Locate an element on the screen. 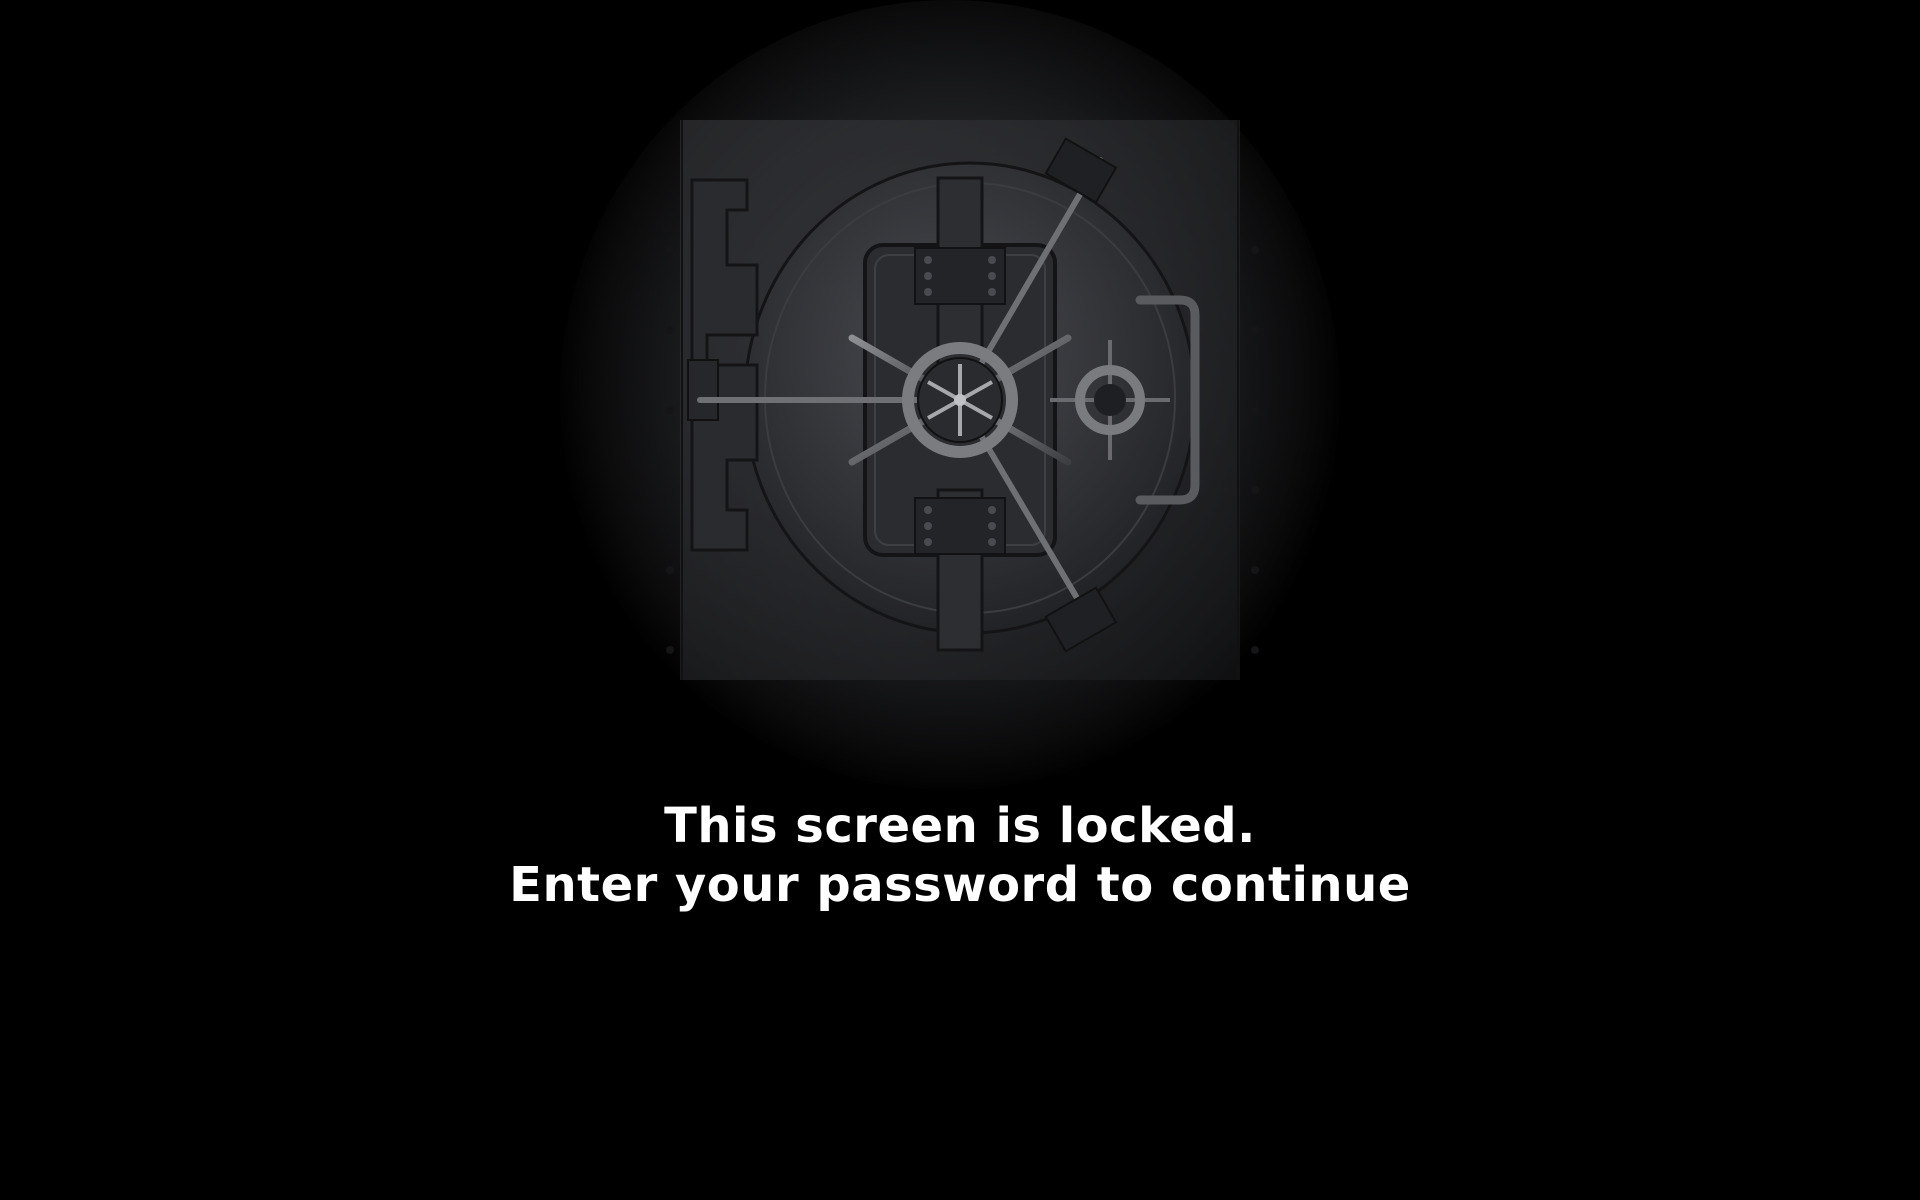 The width and height of the screenshot is (1920, 1200). lock-message-line2: Enter your password to continue is located at coordinates (960, 885).